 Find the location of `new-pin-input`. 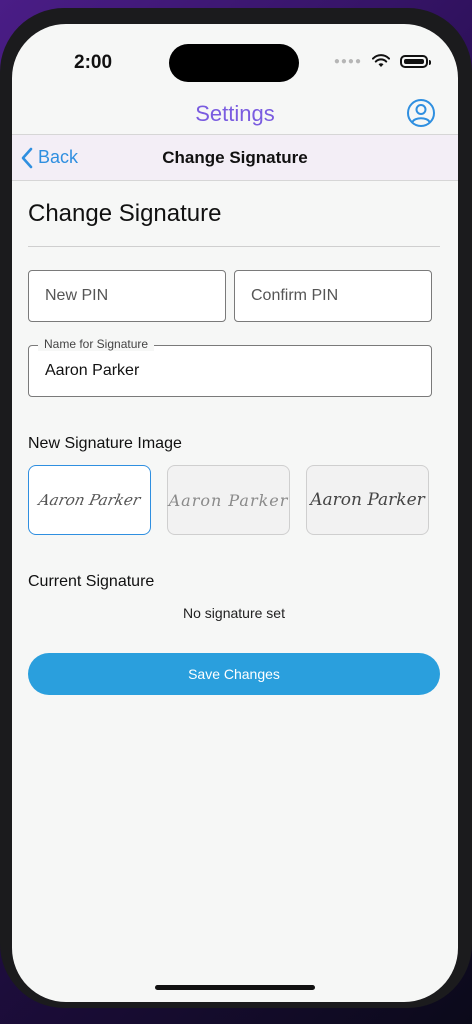

new-pin-input is located at coordinates (127, 296).